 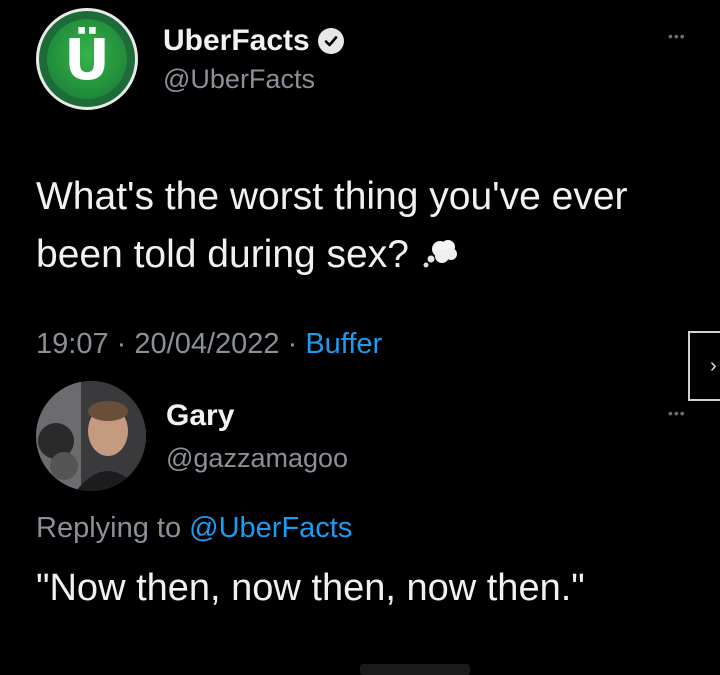 I want to click on reply-author-name: Gary, so click(x=200, y=416).